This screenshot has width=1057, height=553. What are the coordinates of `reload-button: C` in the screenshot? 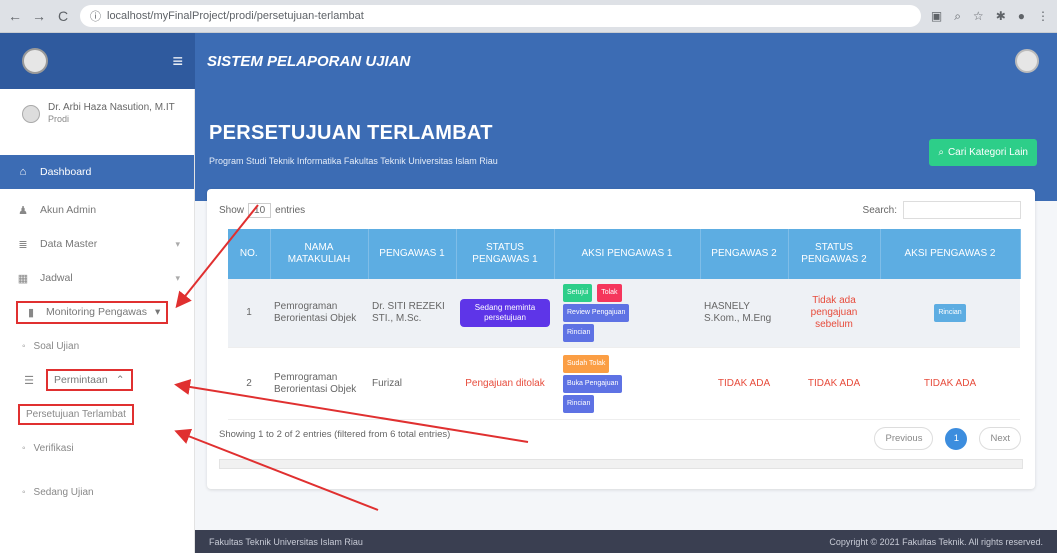 It's located at (63, 16).